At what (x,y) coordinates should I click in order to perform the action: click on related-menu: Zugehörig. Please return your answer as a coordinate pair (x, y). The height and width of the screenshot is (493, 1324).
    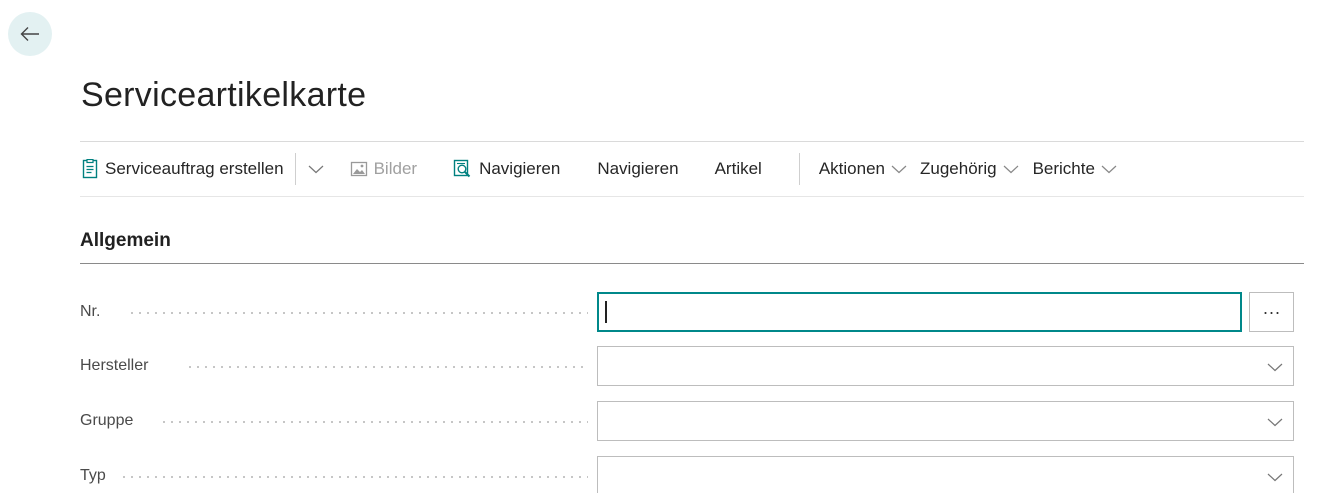
    Looking at the image, I should click on (969, 169).